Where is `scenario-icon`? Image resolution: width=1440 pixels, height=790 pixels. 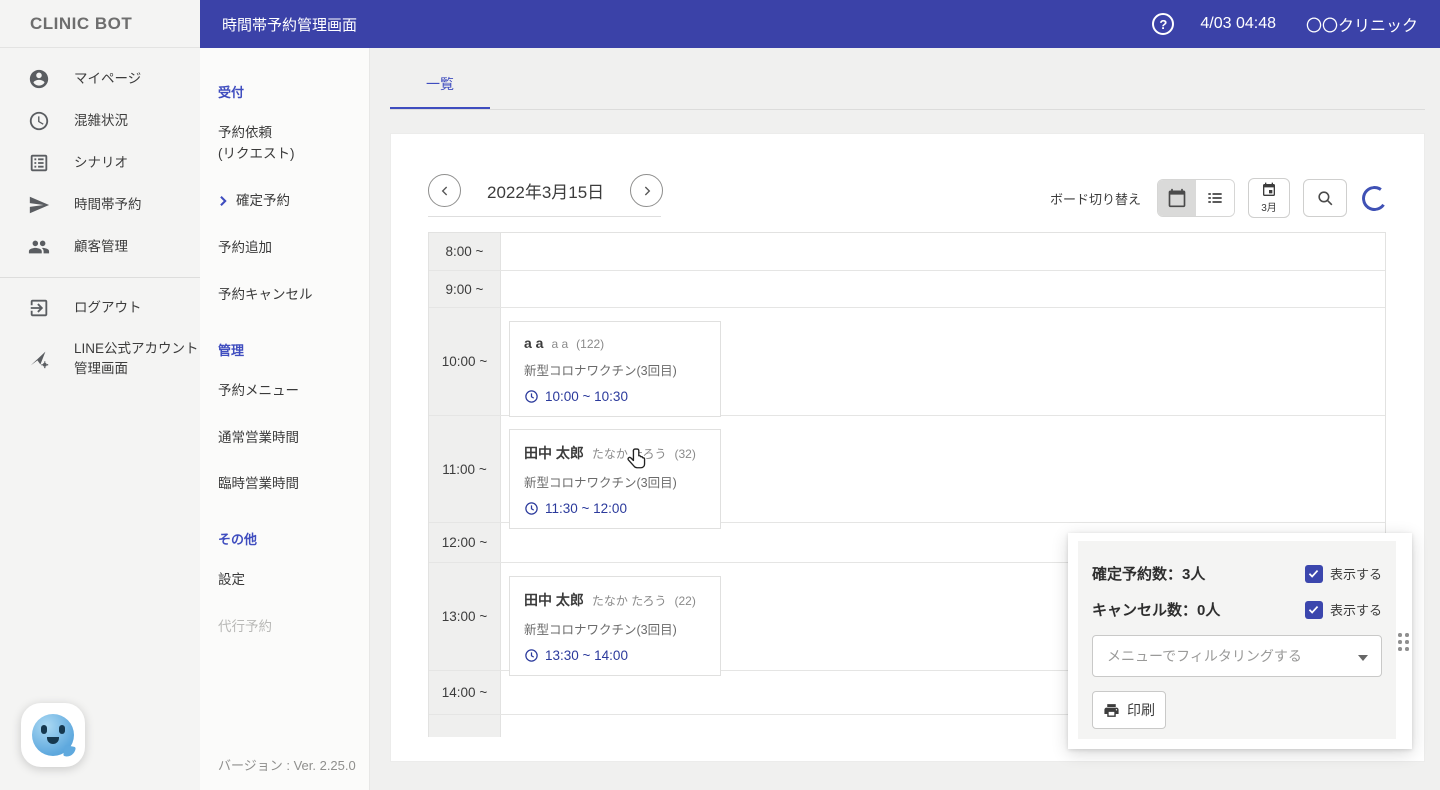
scenario-icon is located at coordinates (39, 163).